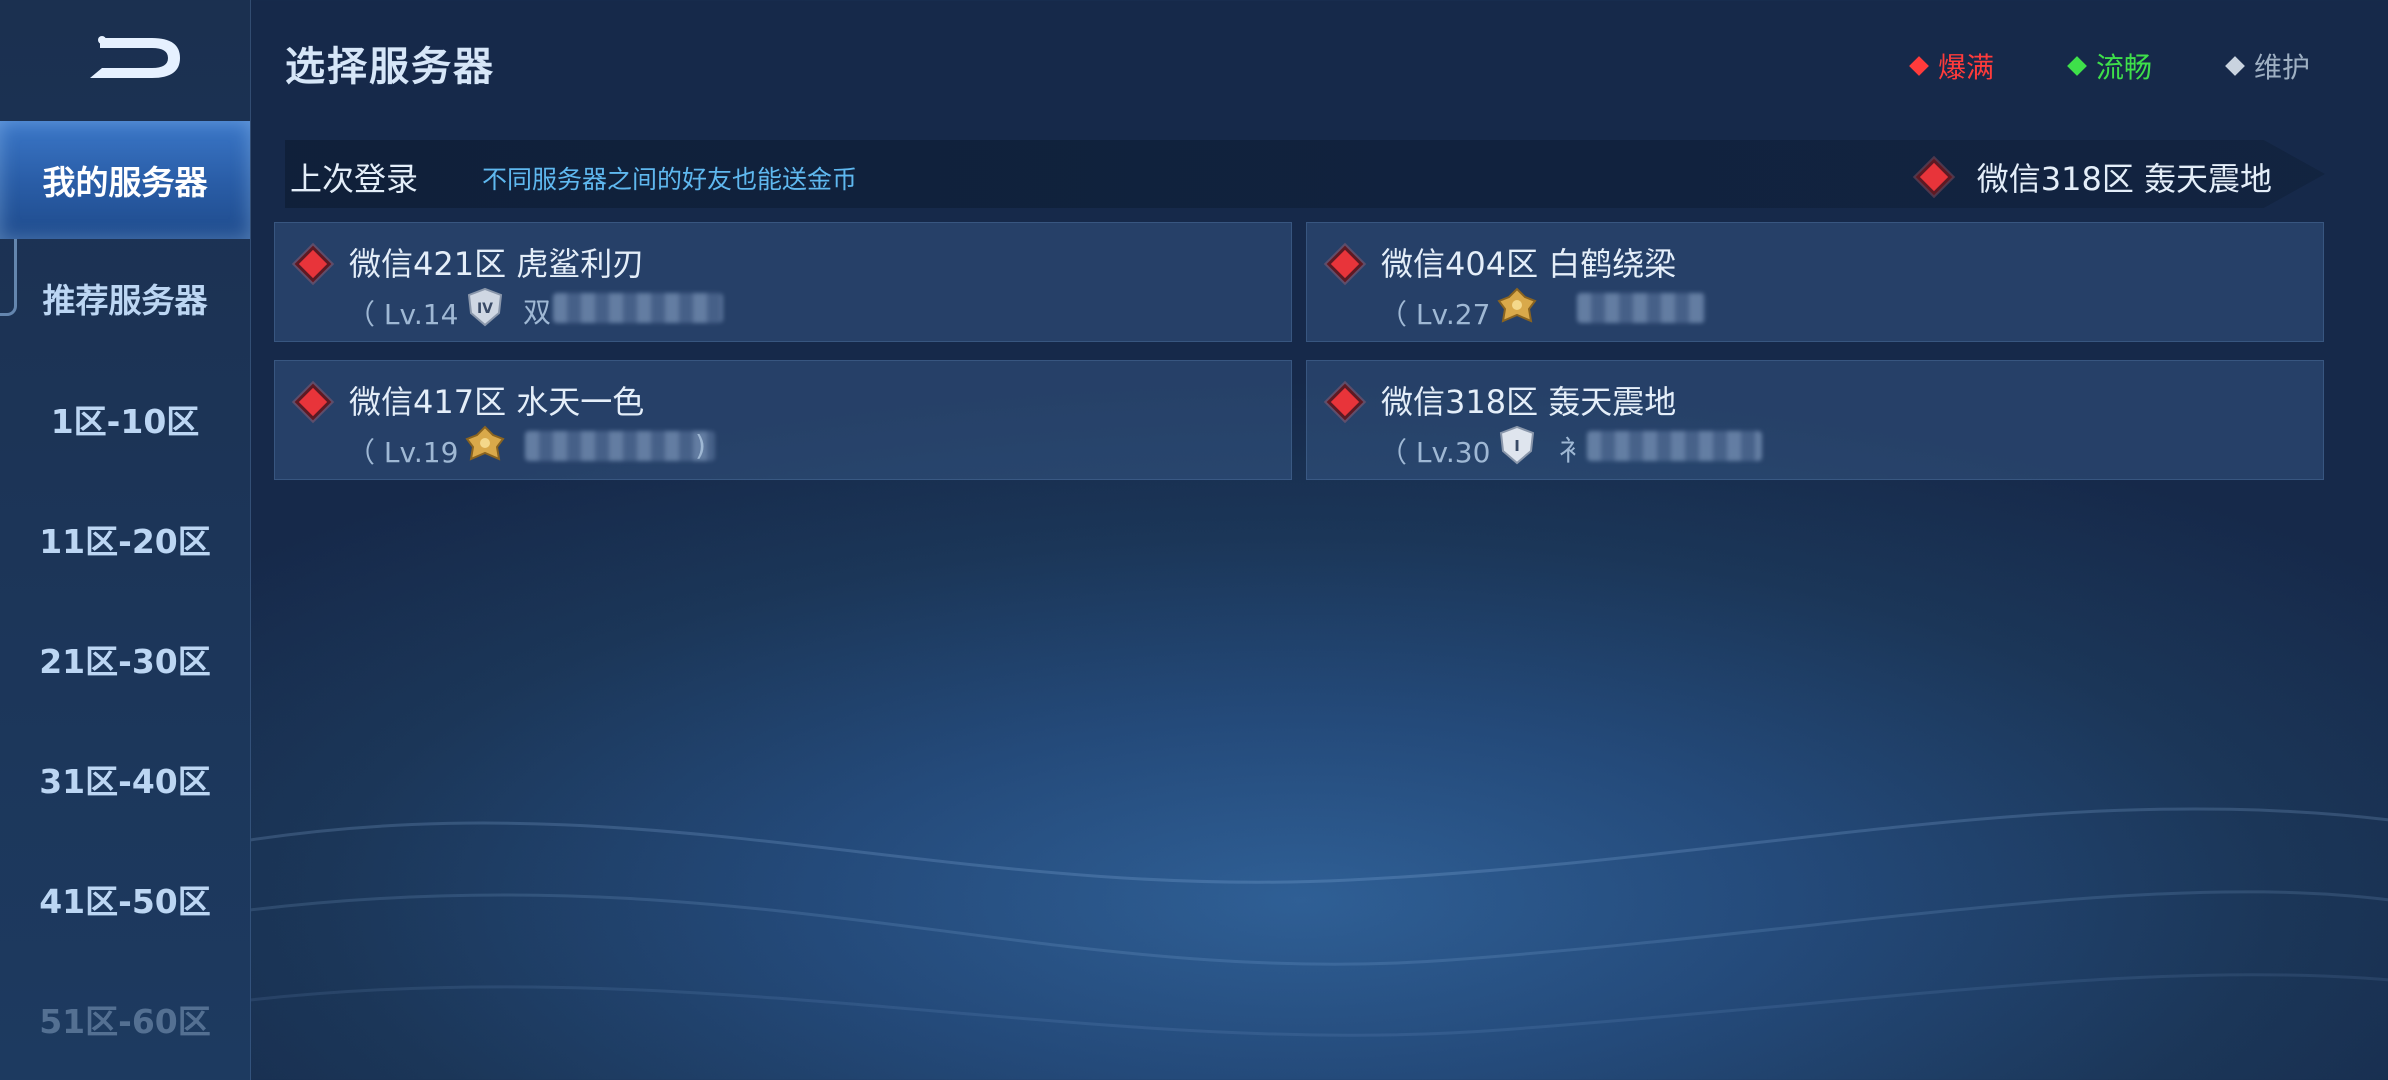  Describe the element at coordinates (125, 419) in the screenshot. I see `sidebar-item-zone-1-10: 1区-10区` at that location.